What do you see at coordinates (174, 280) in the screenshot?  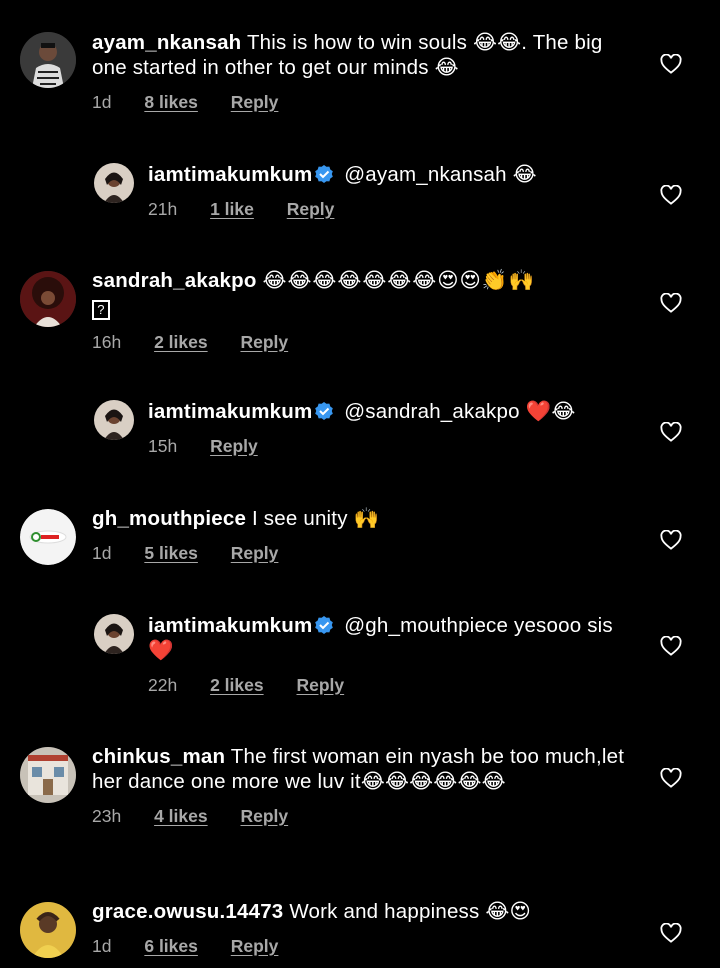 I see `username: sandrah_akakpo` at bounding box center [174, 280].